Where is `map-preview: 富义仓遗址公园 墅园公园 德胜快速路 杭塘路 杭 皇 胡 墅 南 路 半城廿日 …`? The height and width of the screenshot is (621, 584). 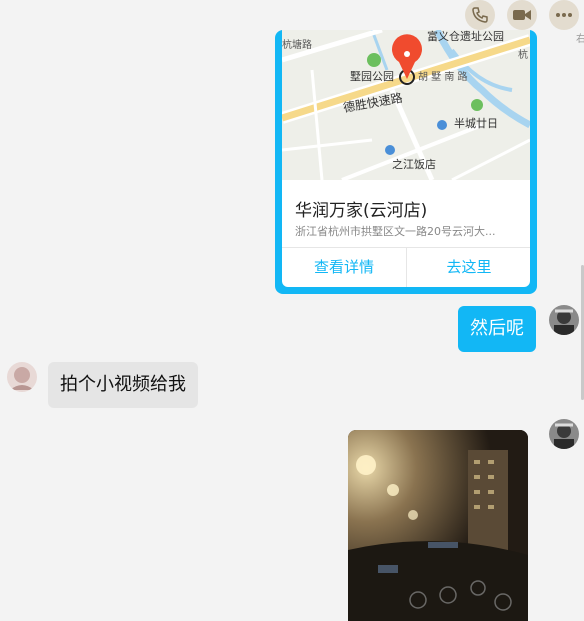 map-preview: 富义仓遗址公园 墅园公园 德胜快速路 杭塘路 杭 皇 胡 墅 南 路 半城廿日 … is located at coordinates (406, 105).